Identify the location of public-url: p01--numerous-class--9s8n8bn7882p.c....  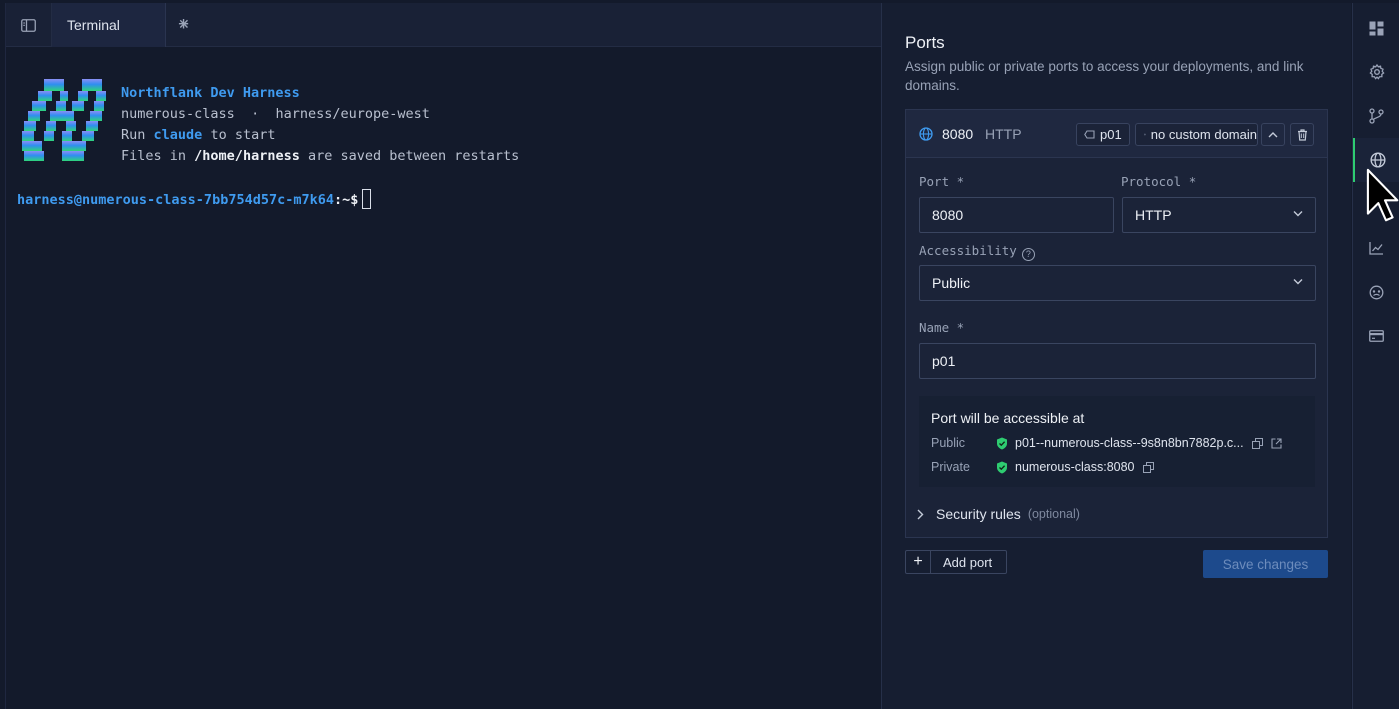
(1129, 443).